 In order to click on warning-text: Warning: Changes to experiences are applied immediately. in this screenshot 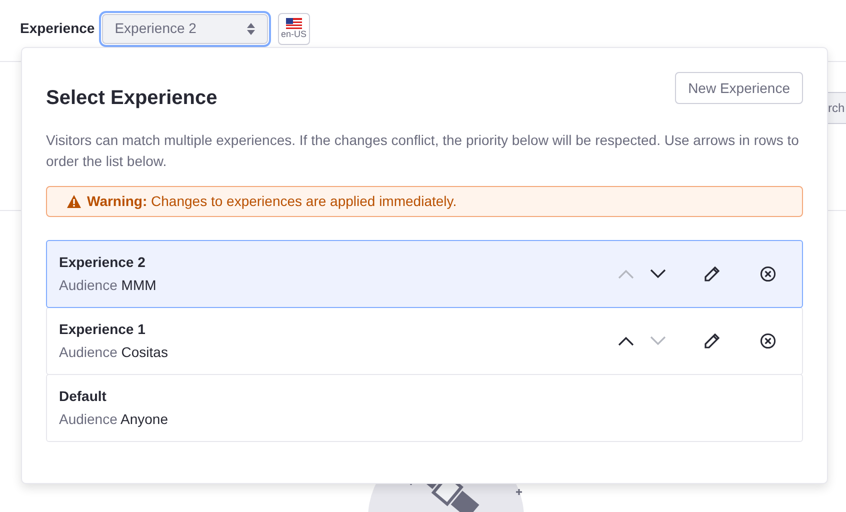, I will do `click(272, 201)`.